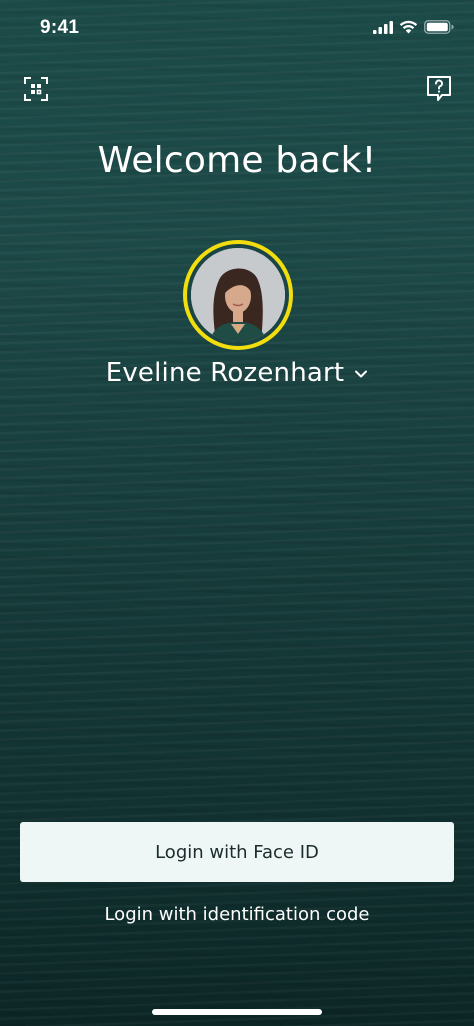 This screenshot has width=474, height=1026. I want to click on avatar-photo, so click(238, 295).